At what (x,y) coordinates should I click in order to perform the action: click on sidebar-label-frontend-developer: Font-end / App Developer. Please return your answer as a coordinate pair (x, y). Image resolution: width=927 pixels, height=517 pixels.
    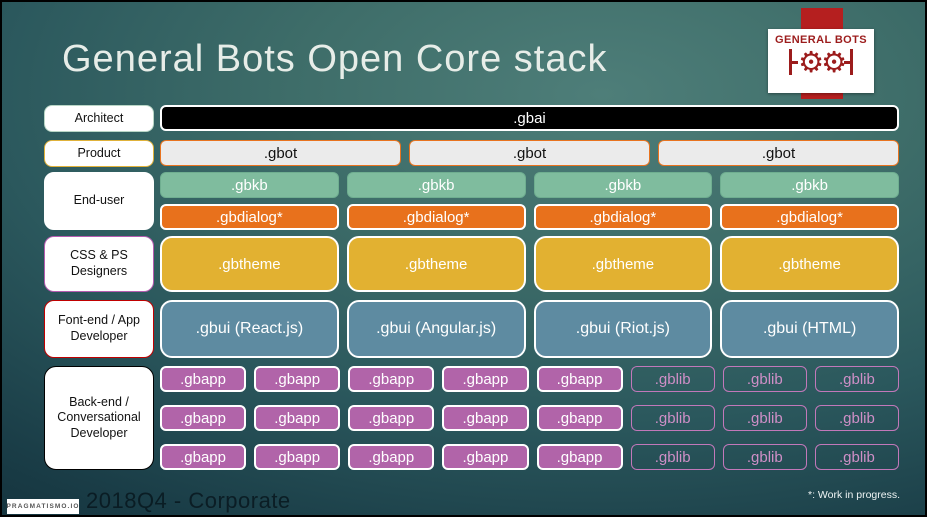
    Looking at the image, I should click on (99, 329).